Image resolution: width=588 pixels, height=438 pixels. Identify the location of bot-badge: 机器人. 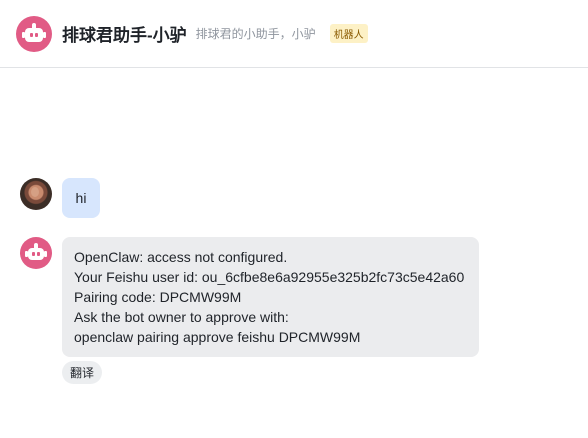
(348, 33).